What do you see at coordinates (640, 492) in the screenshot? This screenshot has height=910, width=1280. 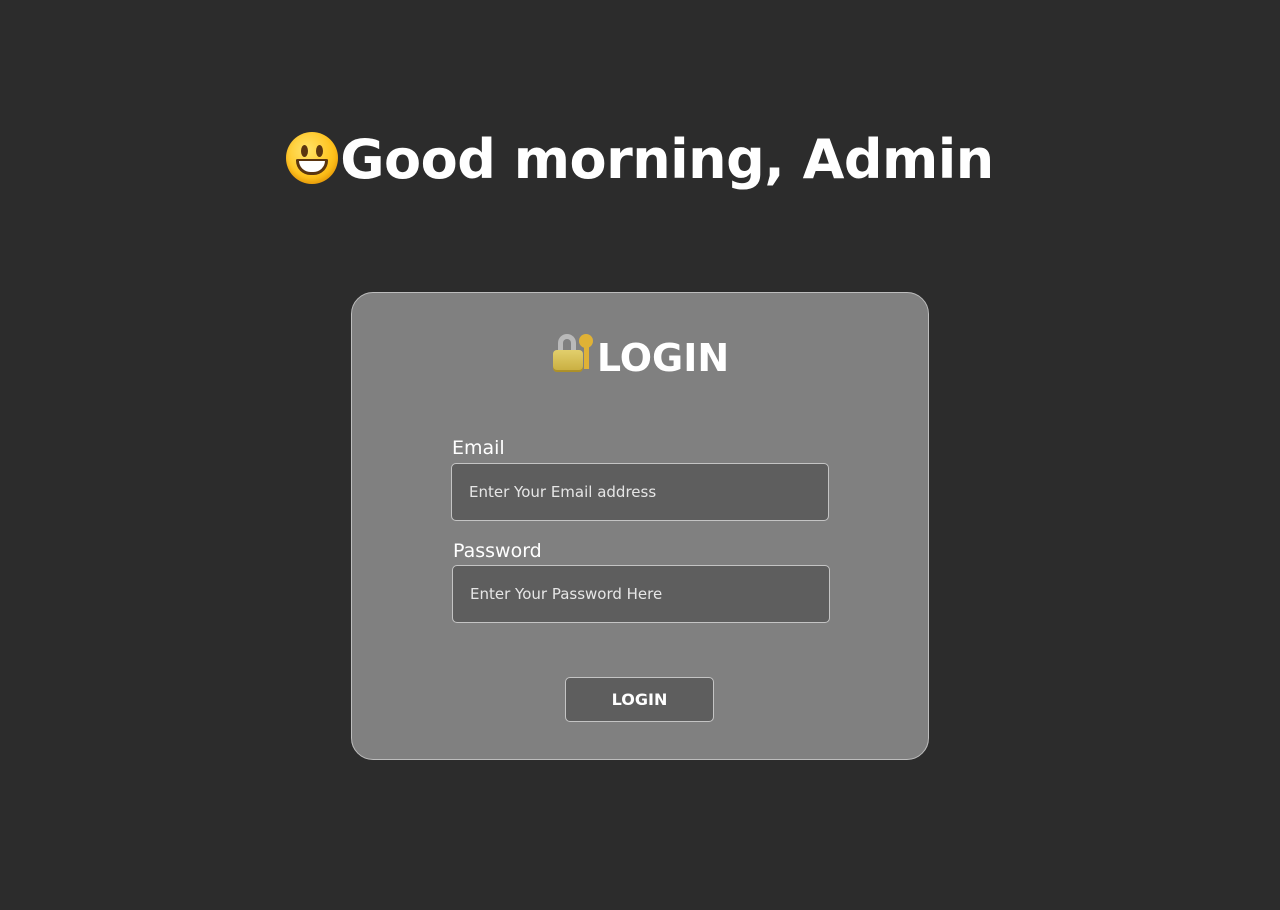 I see `email-input` at bounding box center [640, 492].